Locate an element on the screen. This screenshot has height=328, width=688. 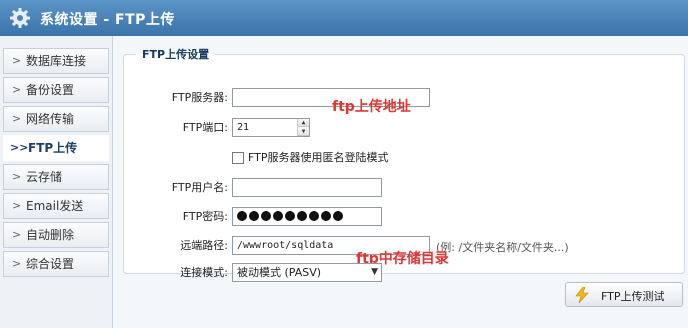
connect-mode-value: 被动模式 (PASV) is located at coordinates (279, 272).